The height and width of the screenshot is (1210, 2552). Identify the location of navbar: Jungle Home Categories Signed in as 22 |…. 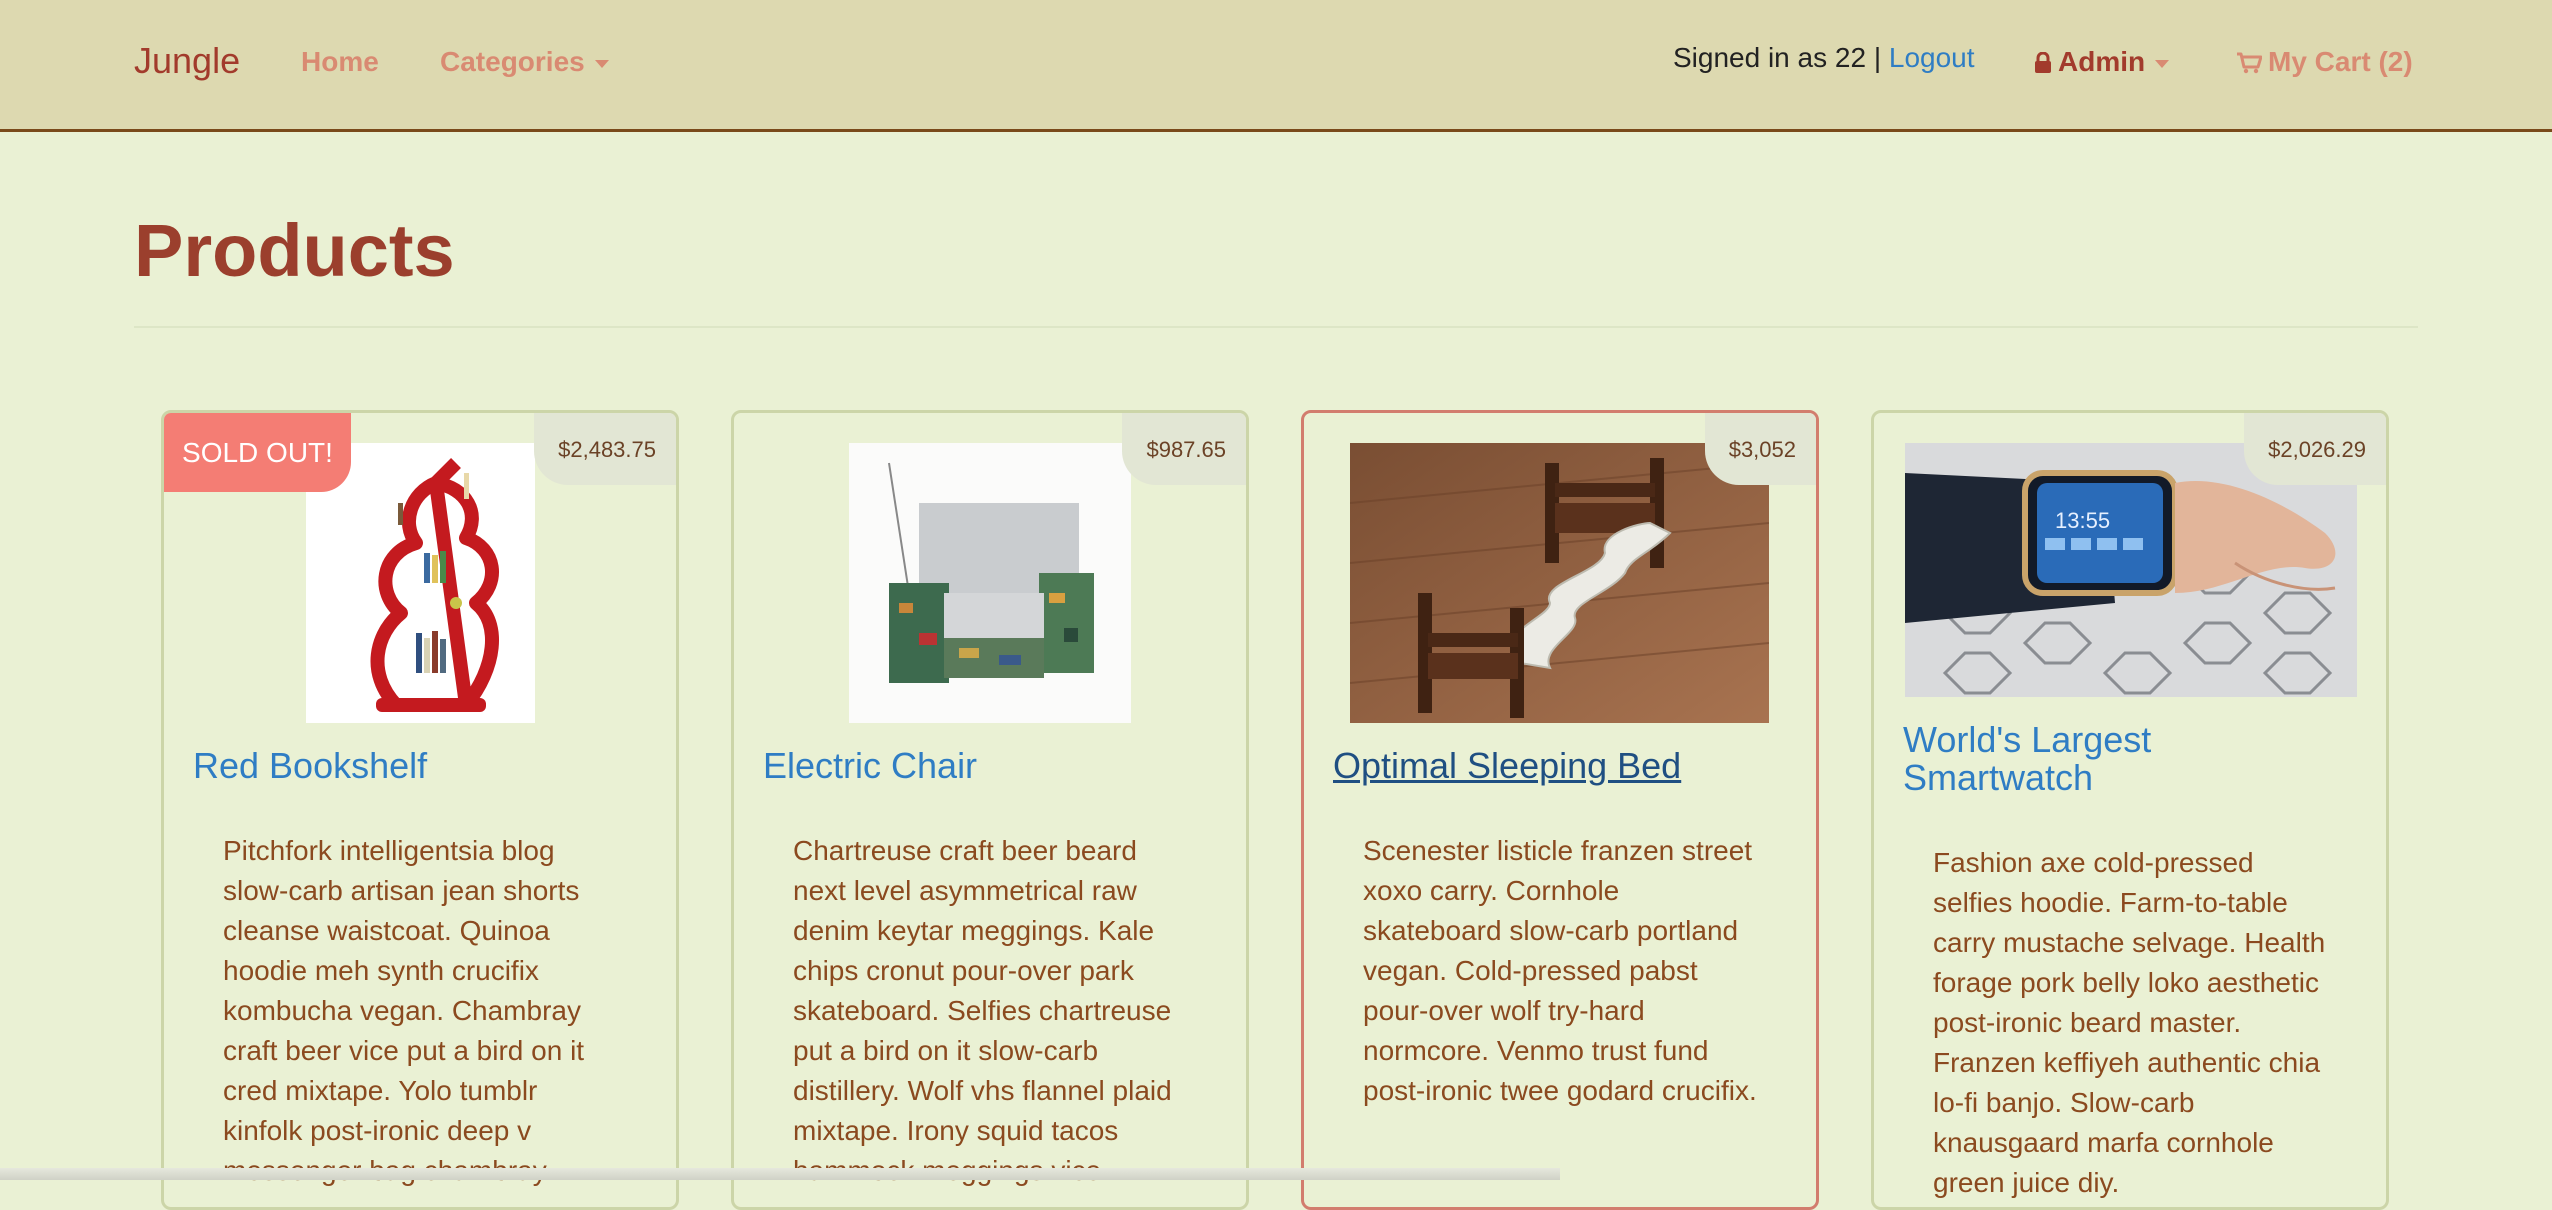
(1276, 66).